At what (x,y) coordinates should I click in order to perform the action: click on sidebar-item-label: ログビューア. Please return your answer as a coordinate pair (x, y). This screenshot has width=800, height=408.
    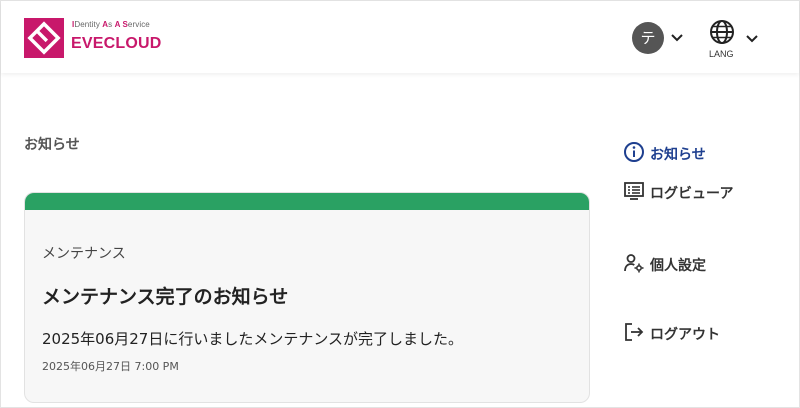
    Looking at the image, I should click on (692, 194).